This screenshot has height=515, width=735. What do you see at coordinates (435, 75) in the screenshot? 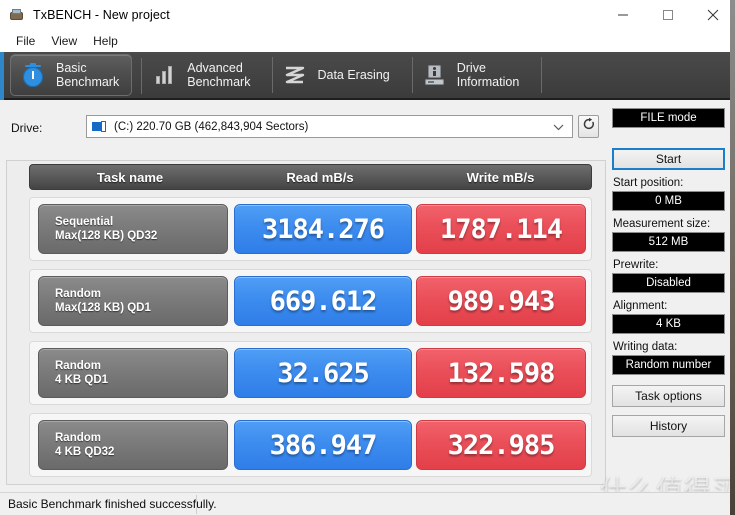
I see `drive-info-icon` at bounding box center [435, 75].